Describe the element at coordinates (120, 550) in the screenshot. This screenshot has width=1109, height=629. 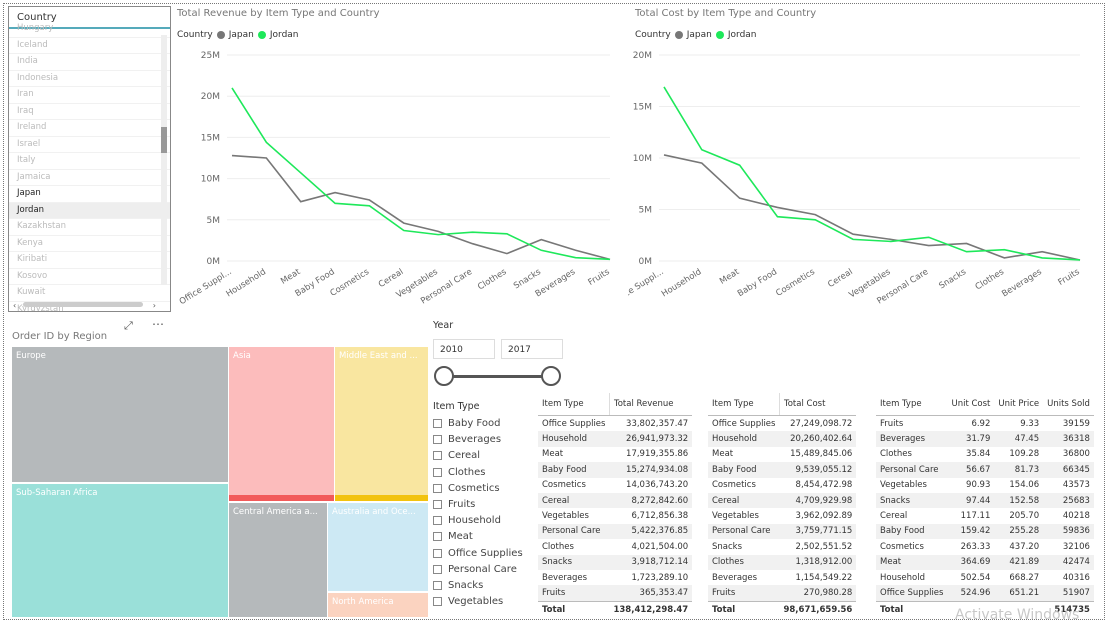
I see `treemap-tile-sub-saharan-africa: Sub-Saharan Africa` at that location.